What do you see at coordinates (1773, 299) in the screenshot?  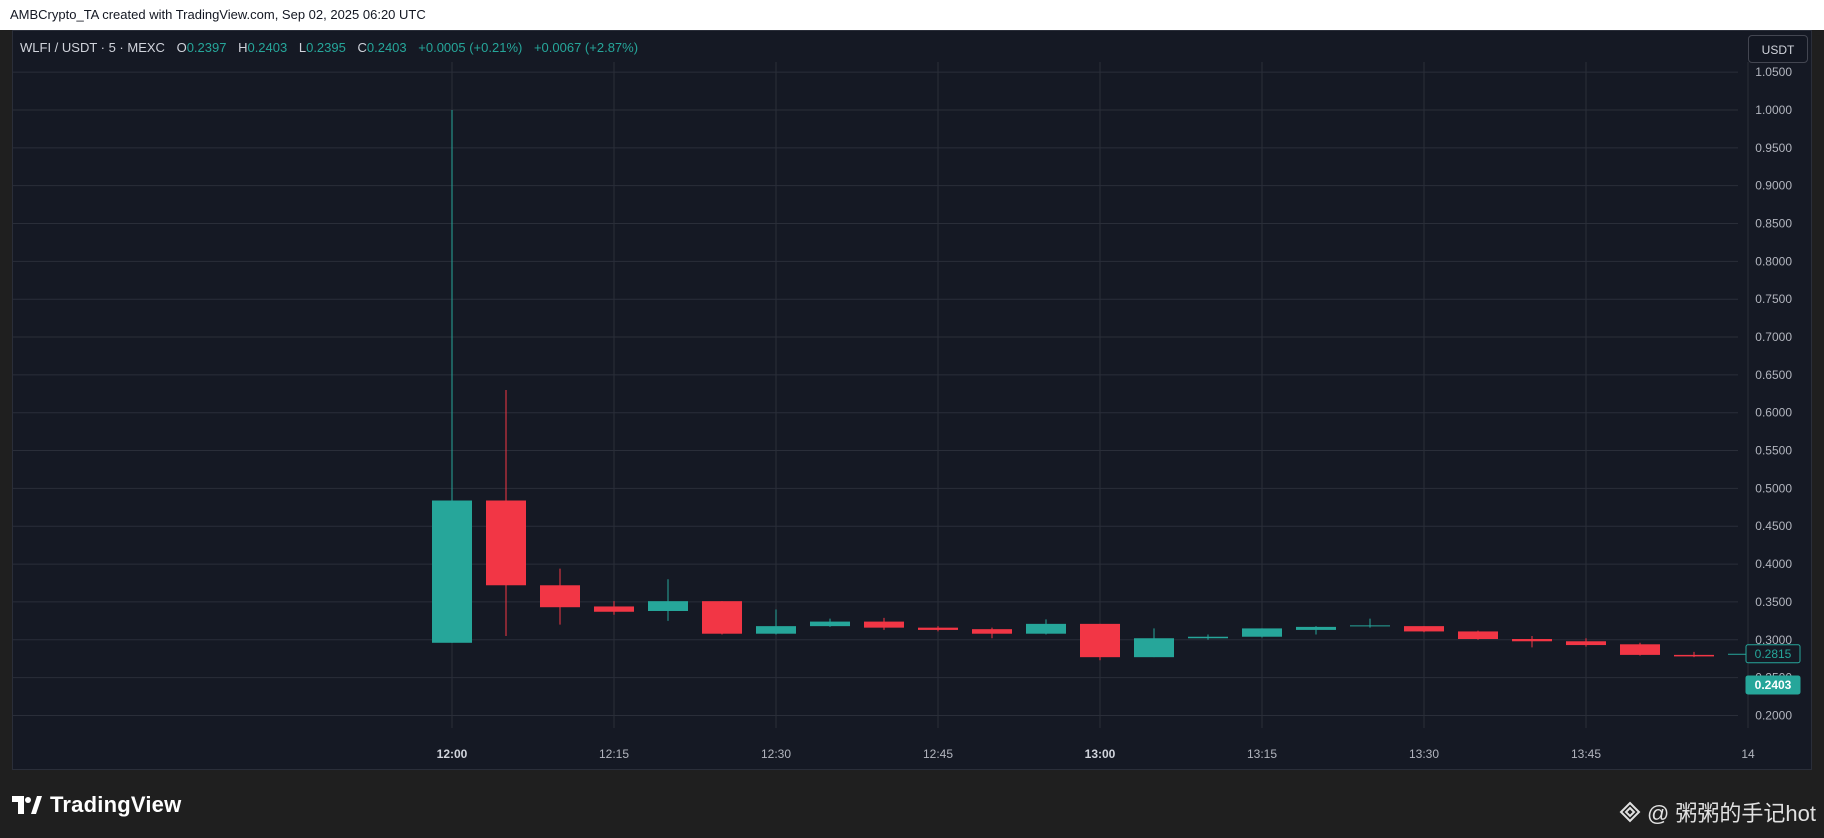 I see `y-tick-label: 0.7500` at bounding box center [1773, 299].